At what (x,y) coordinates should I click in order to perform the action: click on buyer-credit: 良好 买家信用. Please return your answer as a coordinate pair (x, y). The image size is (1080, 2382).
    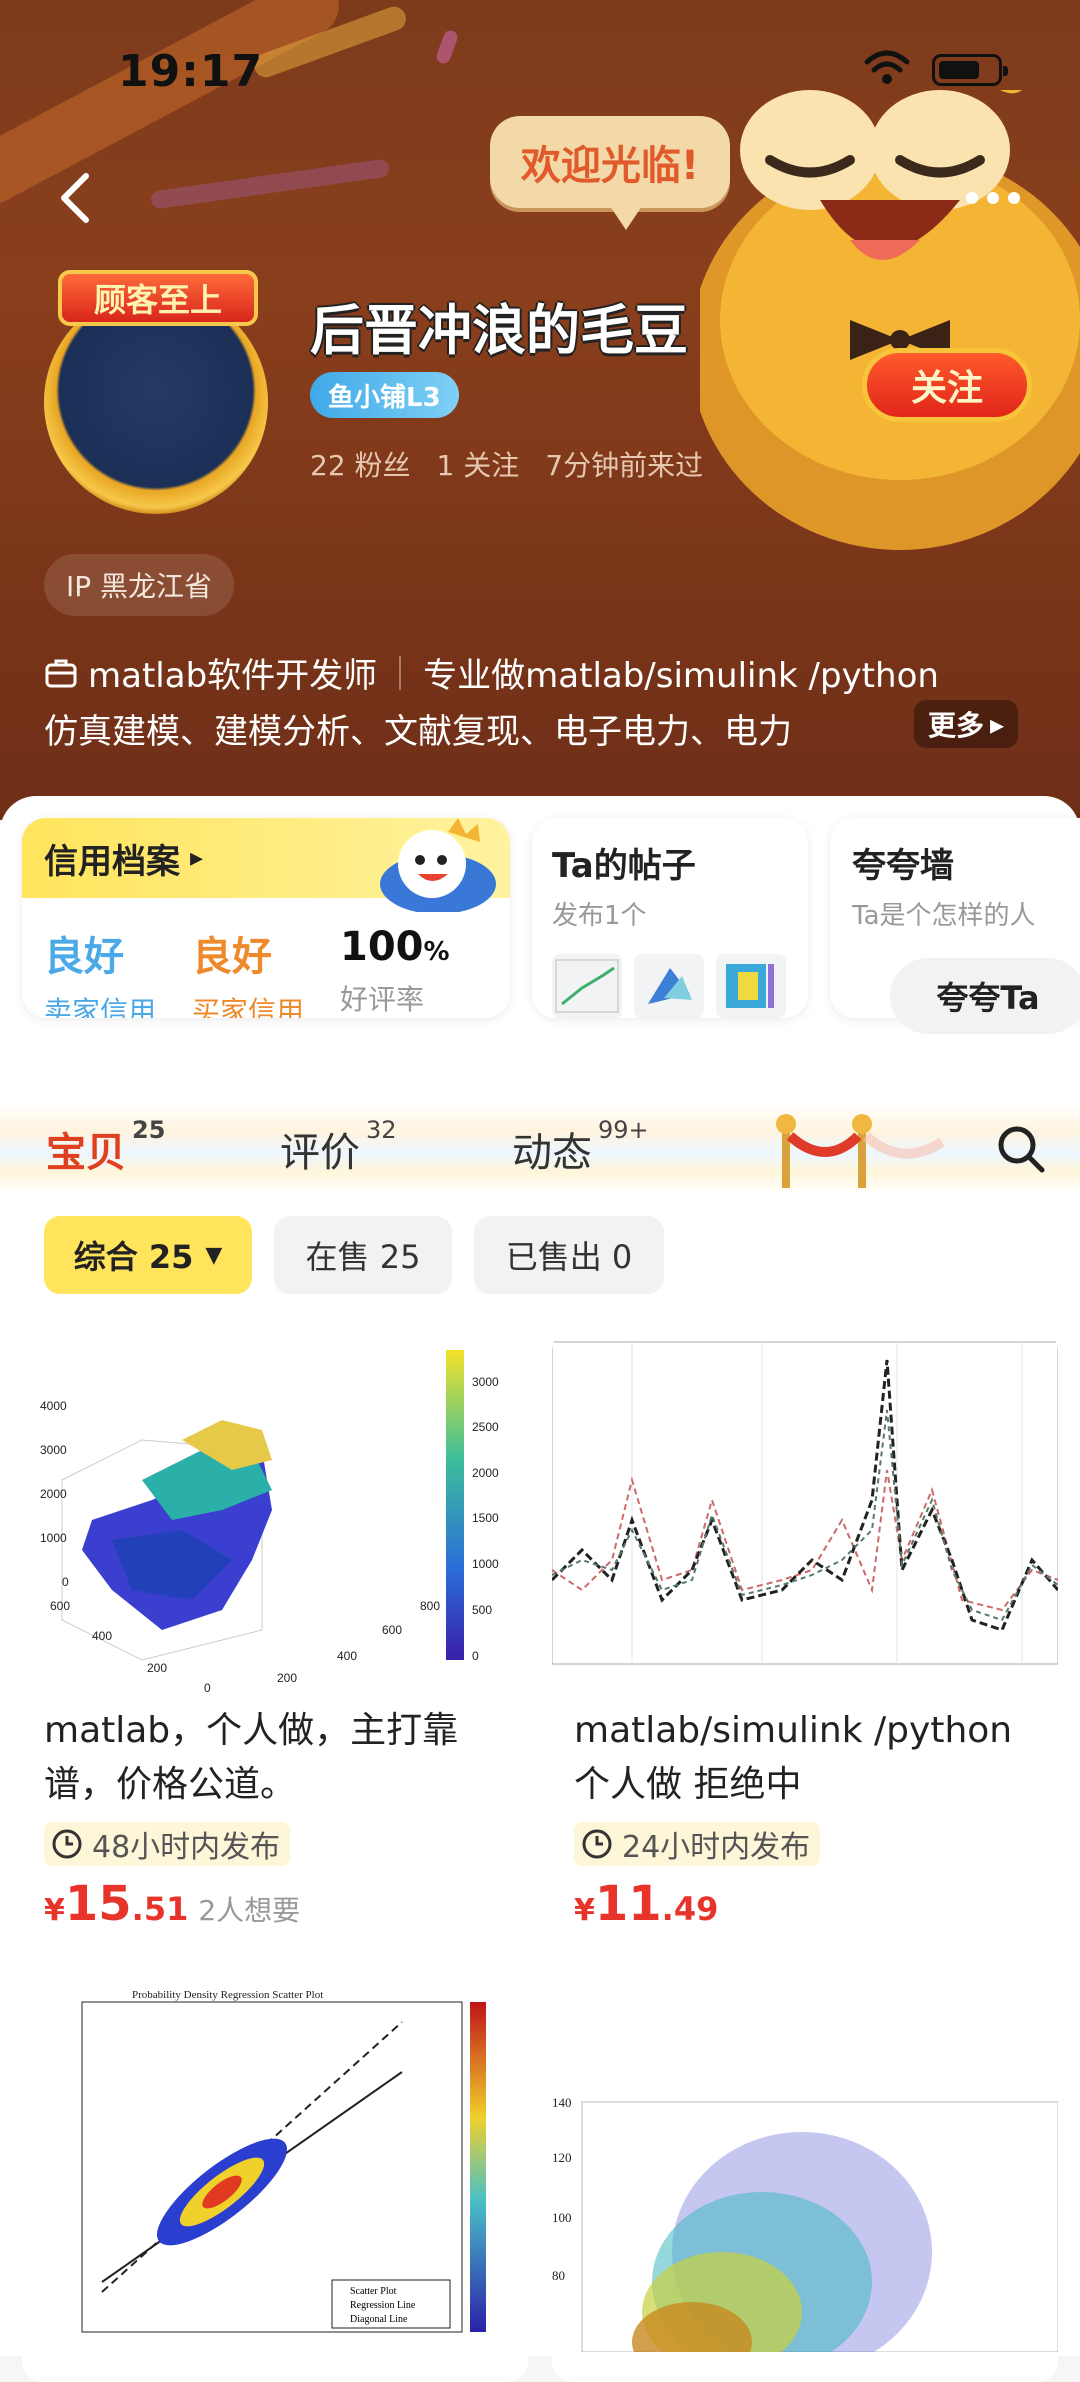
    Looking at the image, I should click on (266, 971).